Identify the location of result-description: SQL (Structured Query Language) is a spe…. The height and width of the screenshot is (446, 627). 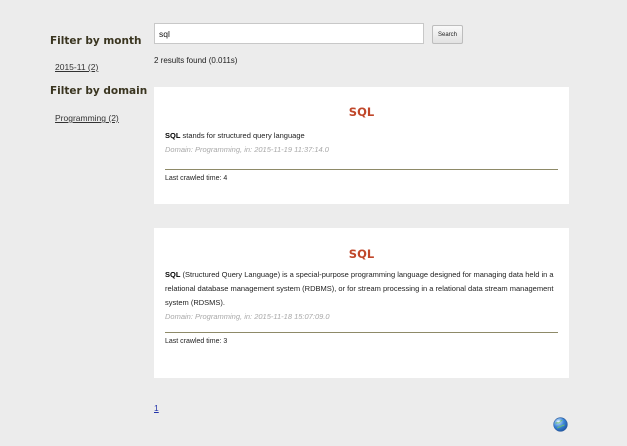
(361, 289).